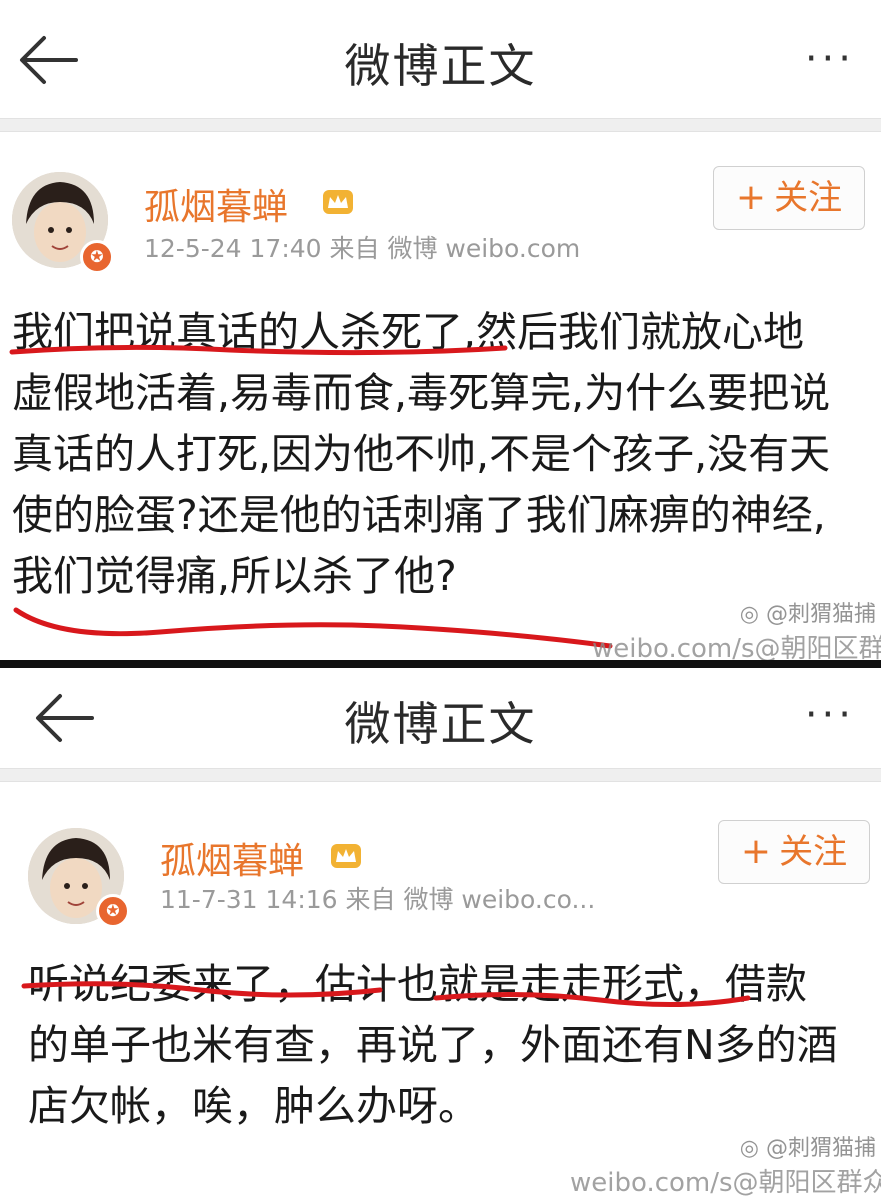 This screenshot has height=1200, width=881. I want to click on post-meta: 12-5-24 17:40 来自 微博 weibo.com, so click(362, 248).